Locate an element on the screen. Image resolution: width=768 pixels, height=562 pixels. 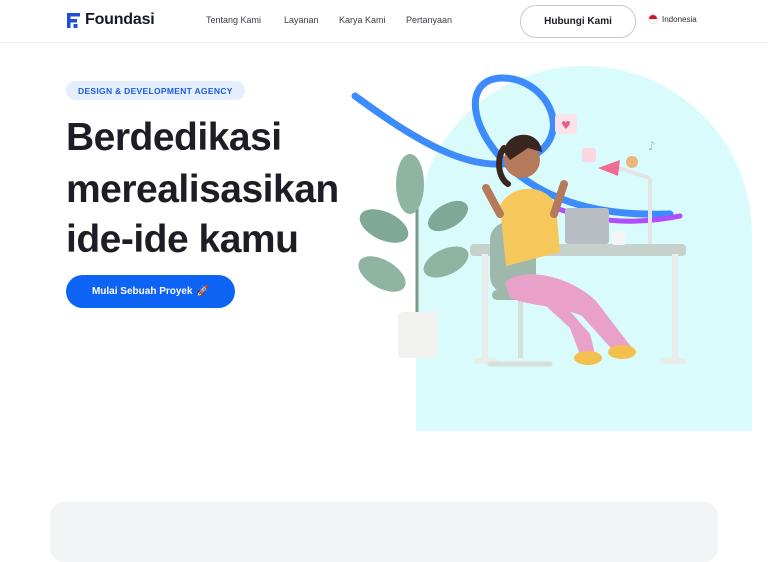
laptop is located at coordinates (587, 226).